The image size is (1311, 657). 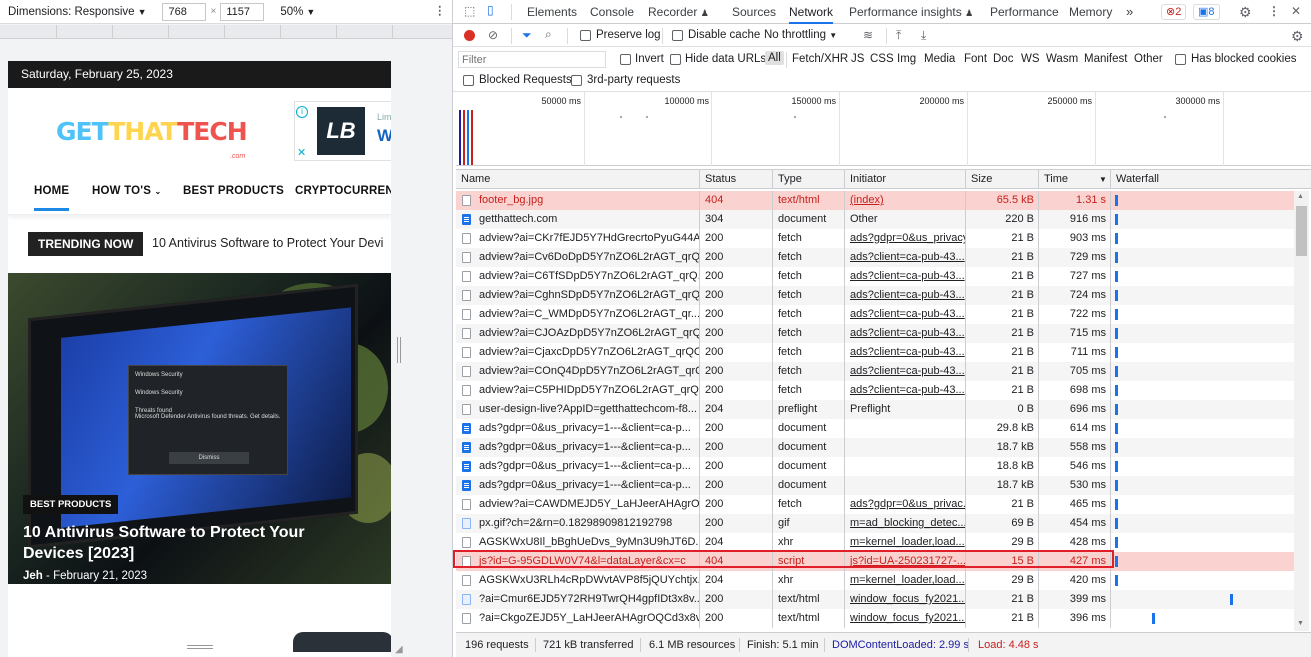 I want to click on col-time: Time ▼, so click(x=1075, y=179).